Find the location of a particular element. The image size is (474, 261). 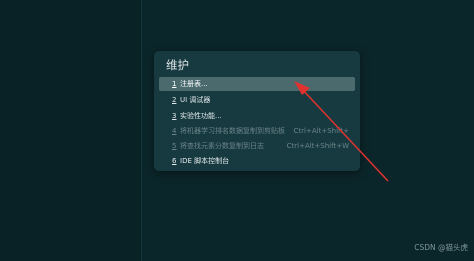

menu-item-ide-script-console: 6 IDE 脚本控制台 is located at coordinates (257, 161).